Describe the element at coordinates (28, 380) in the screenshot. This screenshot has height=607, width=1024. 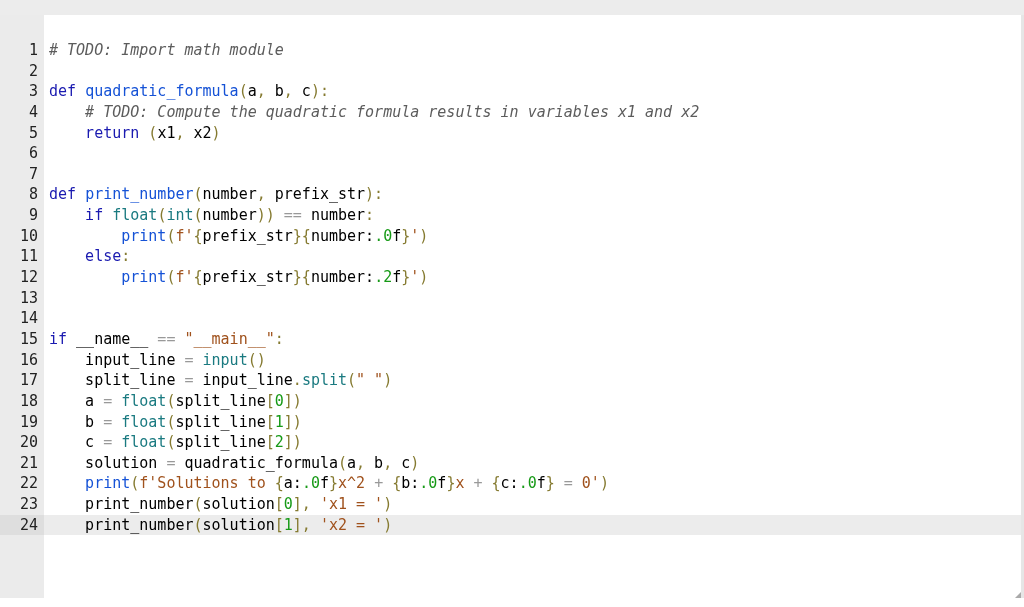
I see `line-number: 17` at that location.